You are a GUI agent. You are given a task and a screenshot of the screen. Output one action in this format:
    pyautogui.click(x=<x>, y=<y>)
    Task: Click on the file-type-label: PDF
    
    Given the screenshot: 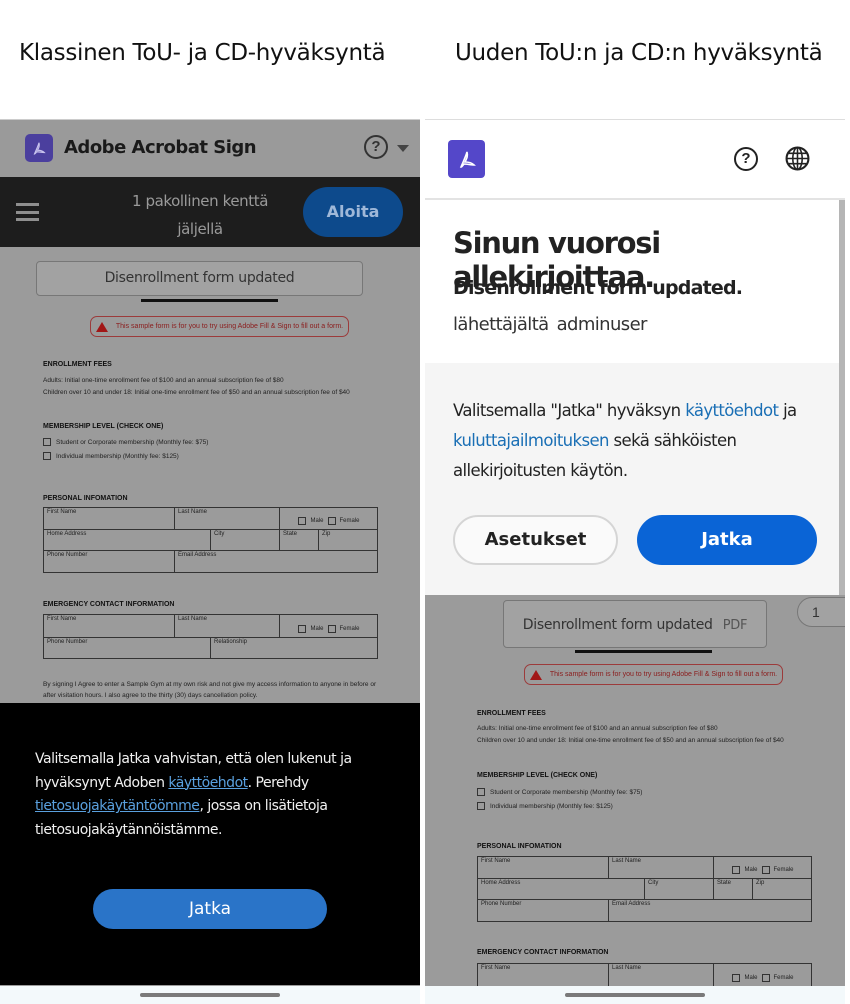 What is the action you would take?
    pyautogui.click(x=735, y=625)
    